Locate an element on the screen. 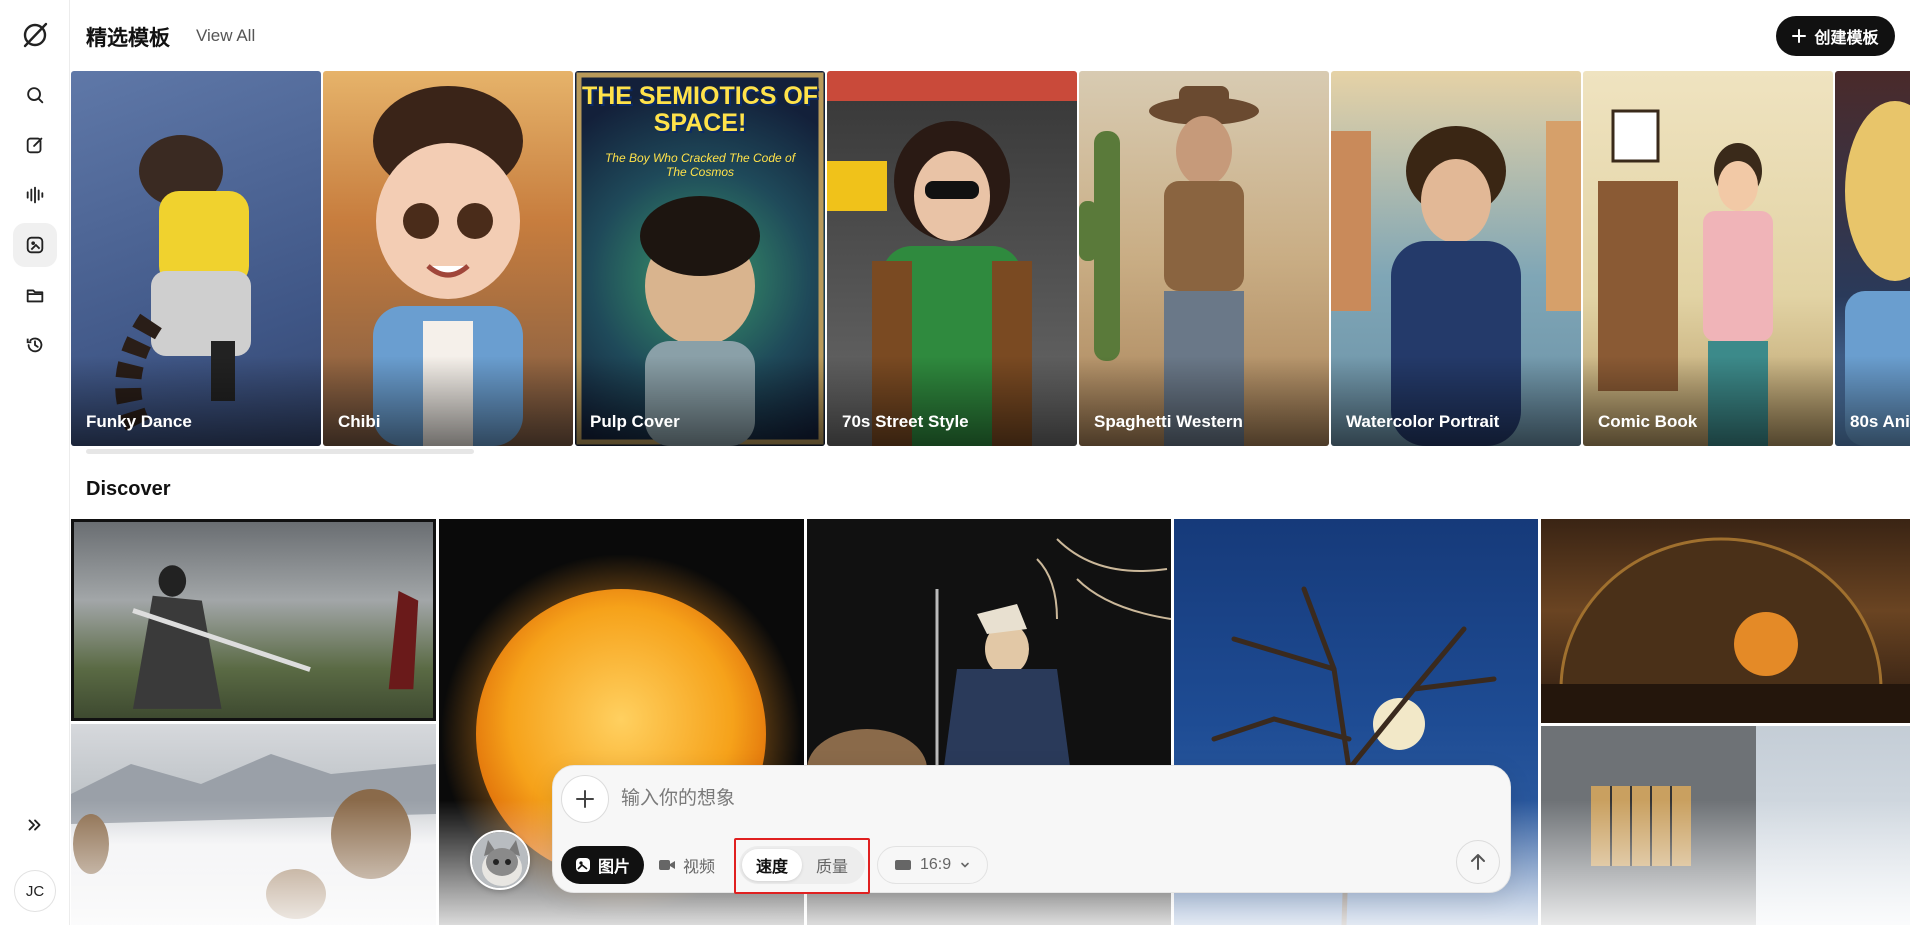 This screenshot has height=925, width=1910. search-icon is located at coordinates (35, 95).